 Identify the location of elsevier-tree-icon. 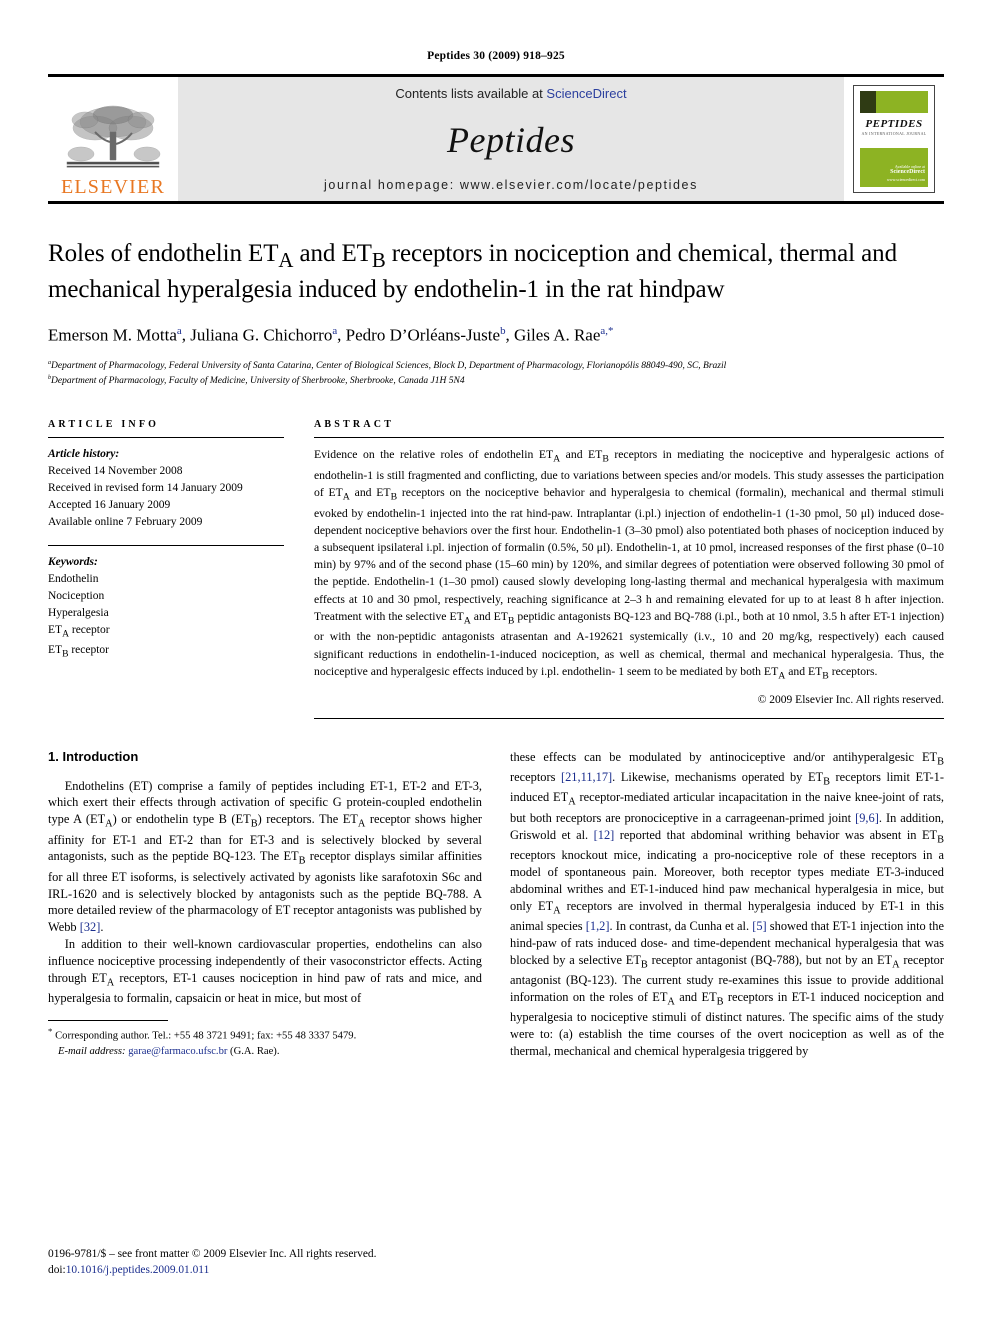
(113, 139).